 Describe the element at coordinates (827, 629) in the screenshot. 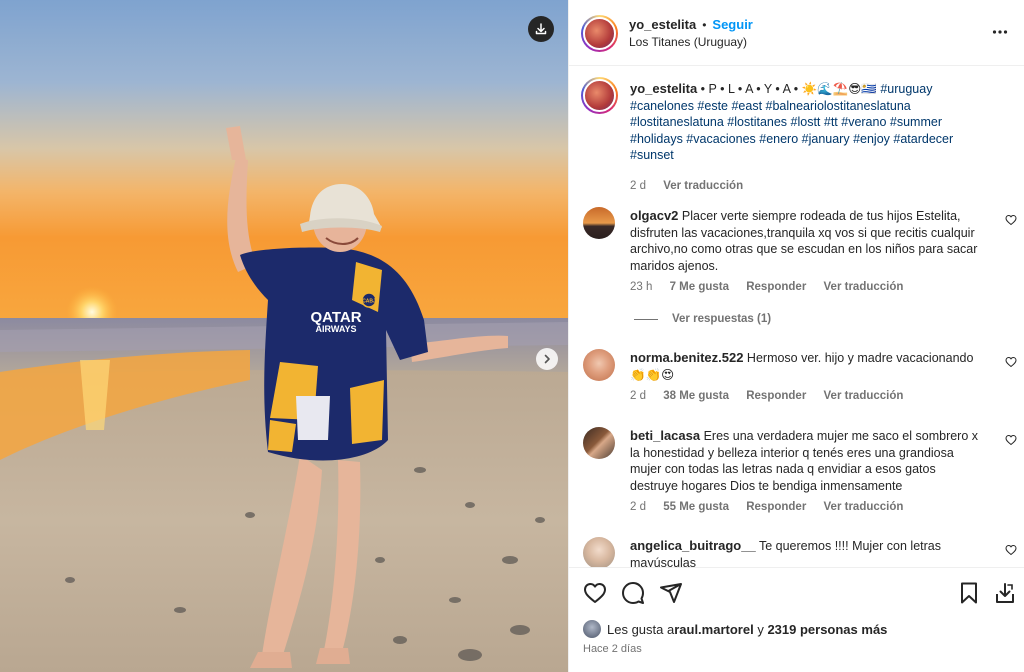

I see `likes-others: 2319 personas más` at that location.